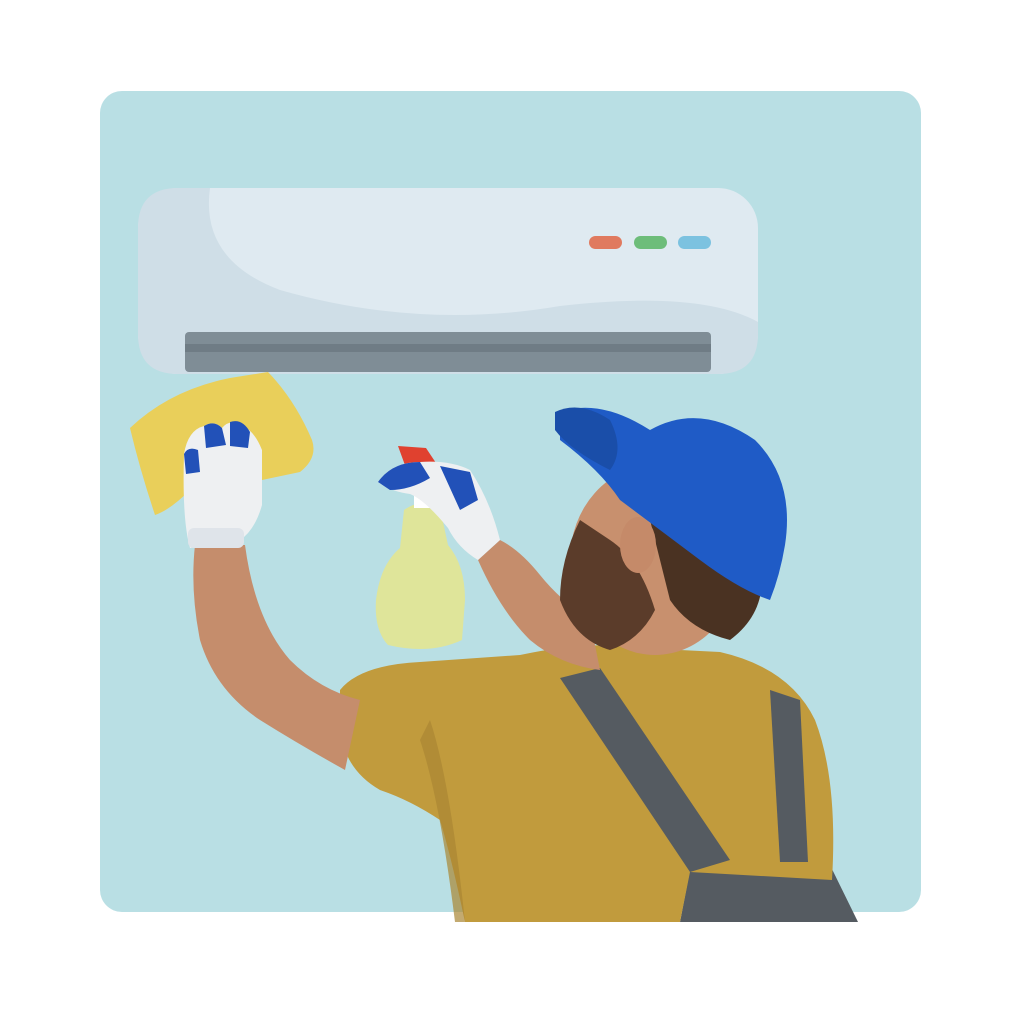 This screenshot has width=1024, height=1024. Describe the element at coordinates (638, 545) in the screenshot. I see `ear` at that location.